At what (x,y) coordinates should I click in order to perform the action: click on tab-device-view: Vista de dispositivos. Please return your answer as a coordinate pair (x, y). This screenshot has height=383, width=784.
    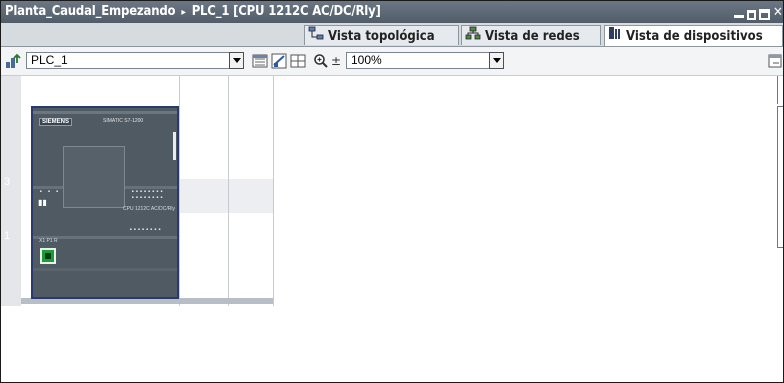
    Looking at the image, I should click on (693, 35).